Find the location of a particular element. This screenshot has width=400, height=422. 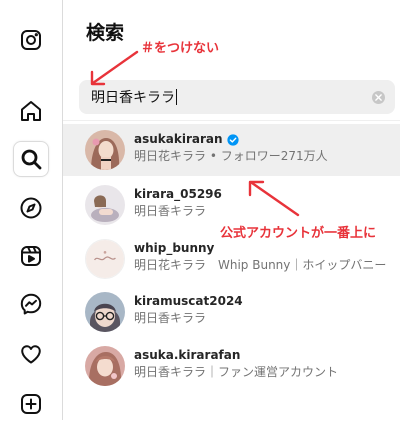

annotation-official-top: 公式アカウントが一番上に is located at coordinates (298, 233).